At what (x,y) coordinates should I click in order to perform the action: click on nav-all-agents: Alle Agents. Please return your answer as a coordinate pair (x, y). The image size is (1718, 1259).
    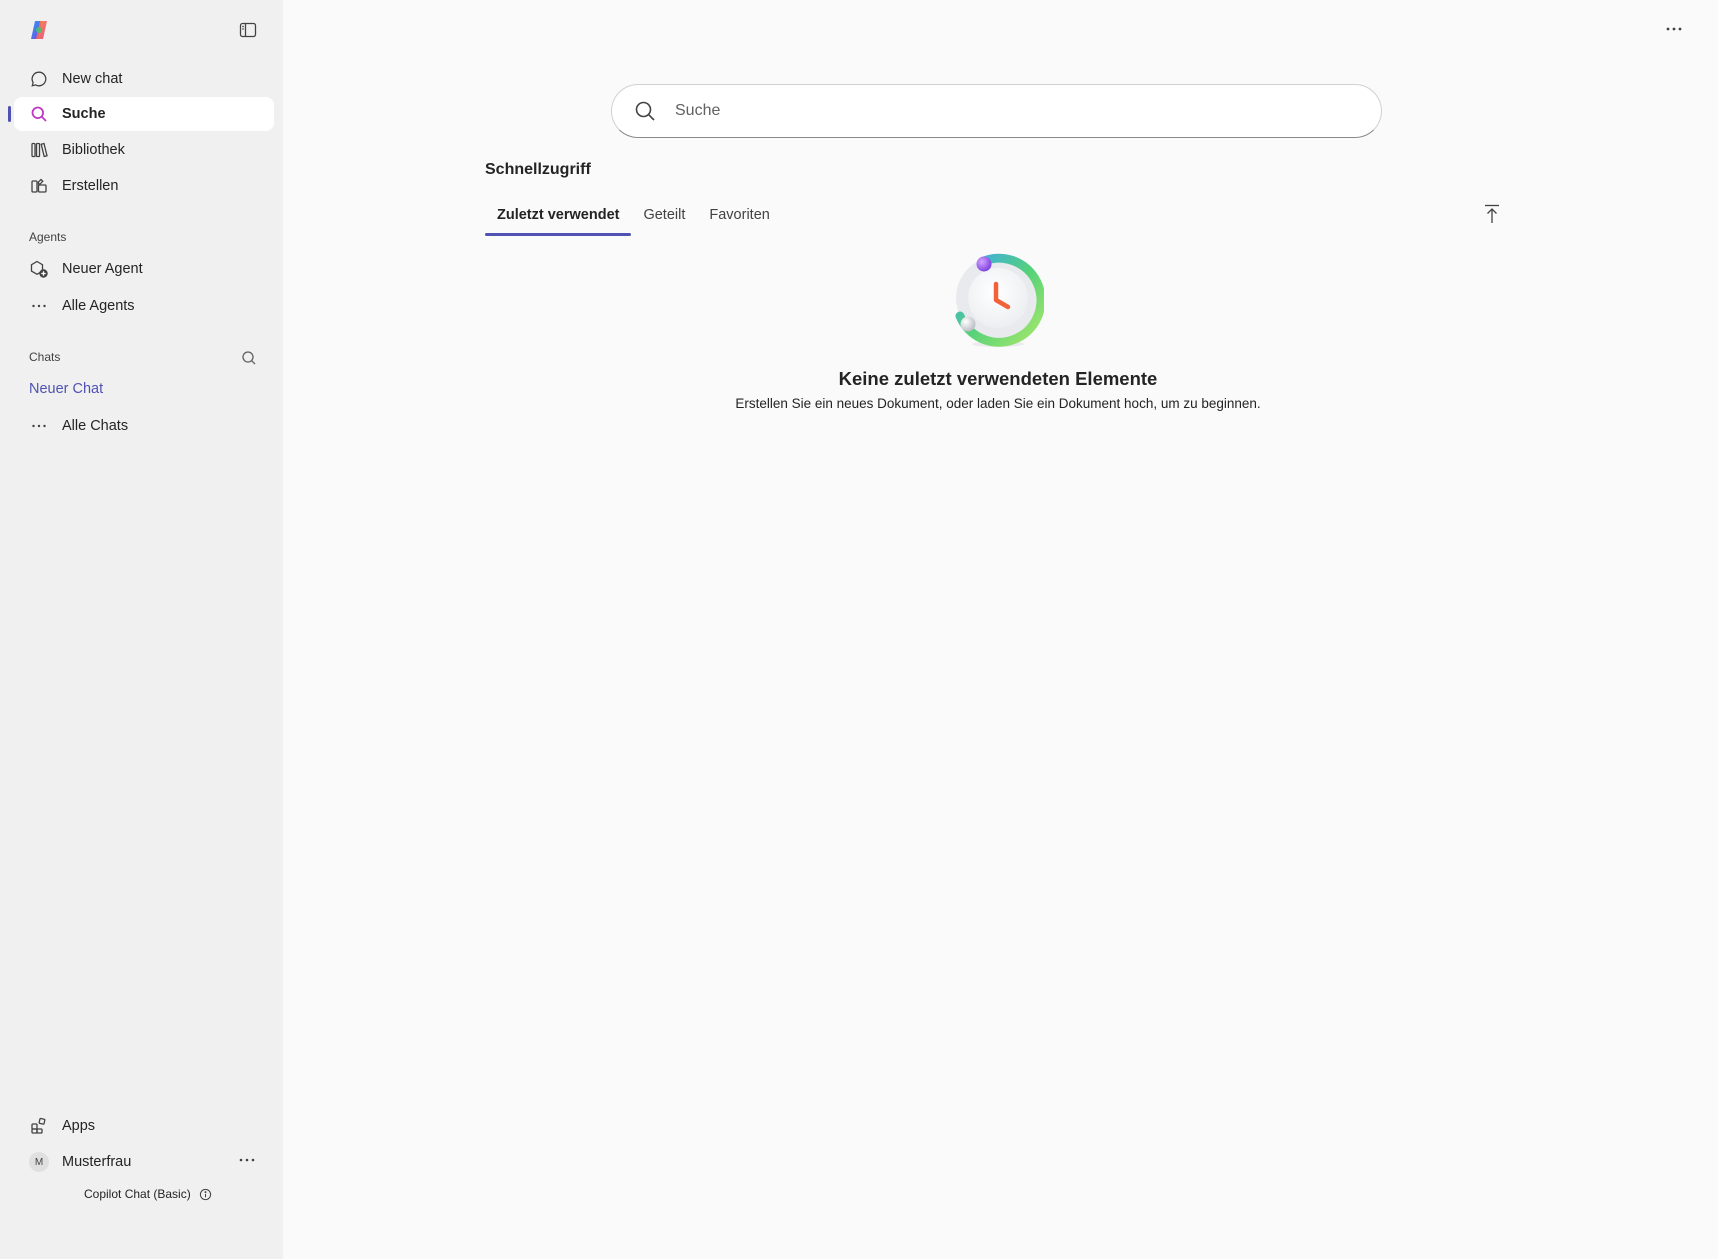
    Looking at the image, I should click on (144, 306).